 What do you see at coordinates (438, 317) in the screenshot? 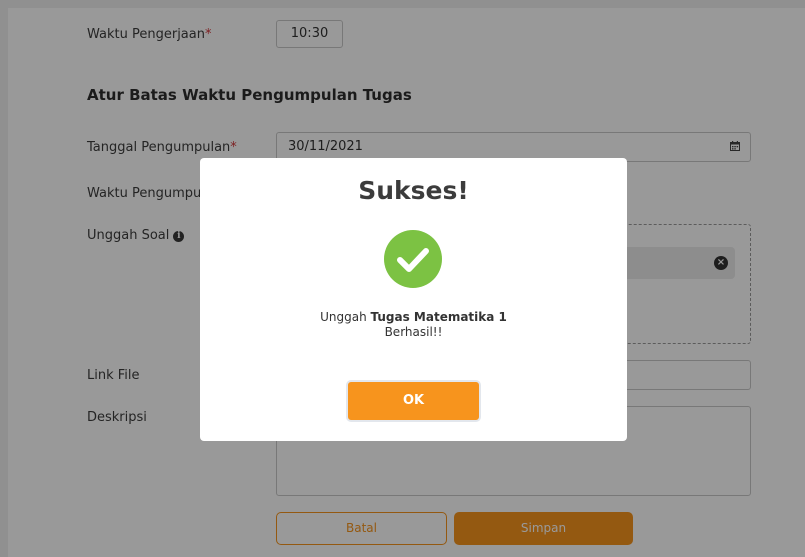
I see `task-name: Tugas Matematika 1` at bounding box center [438, 317].